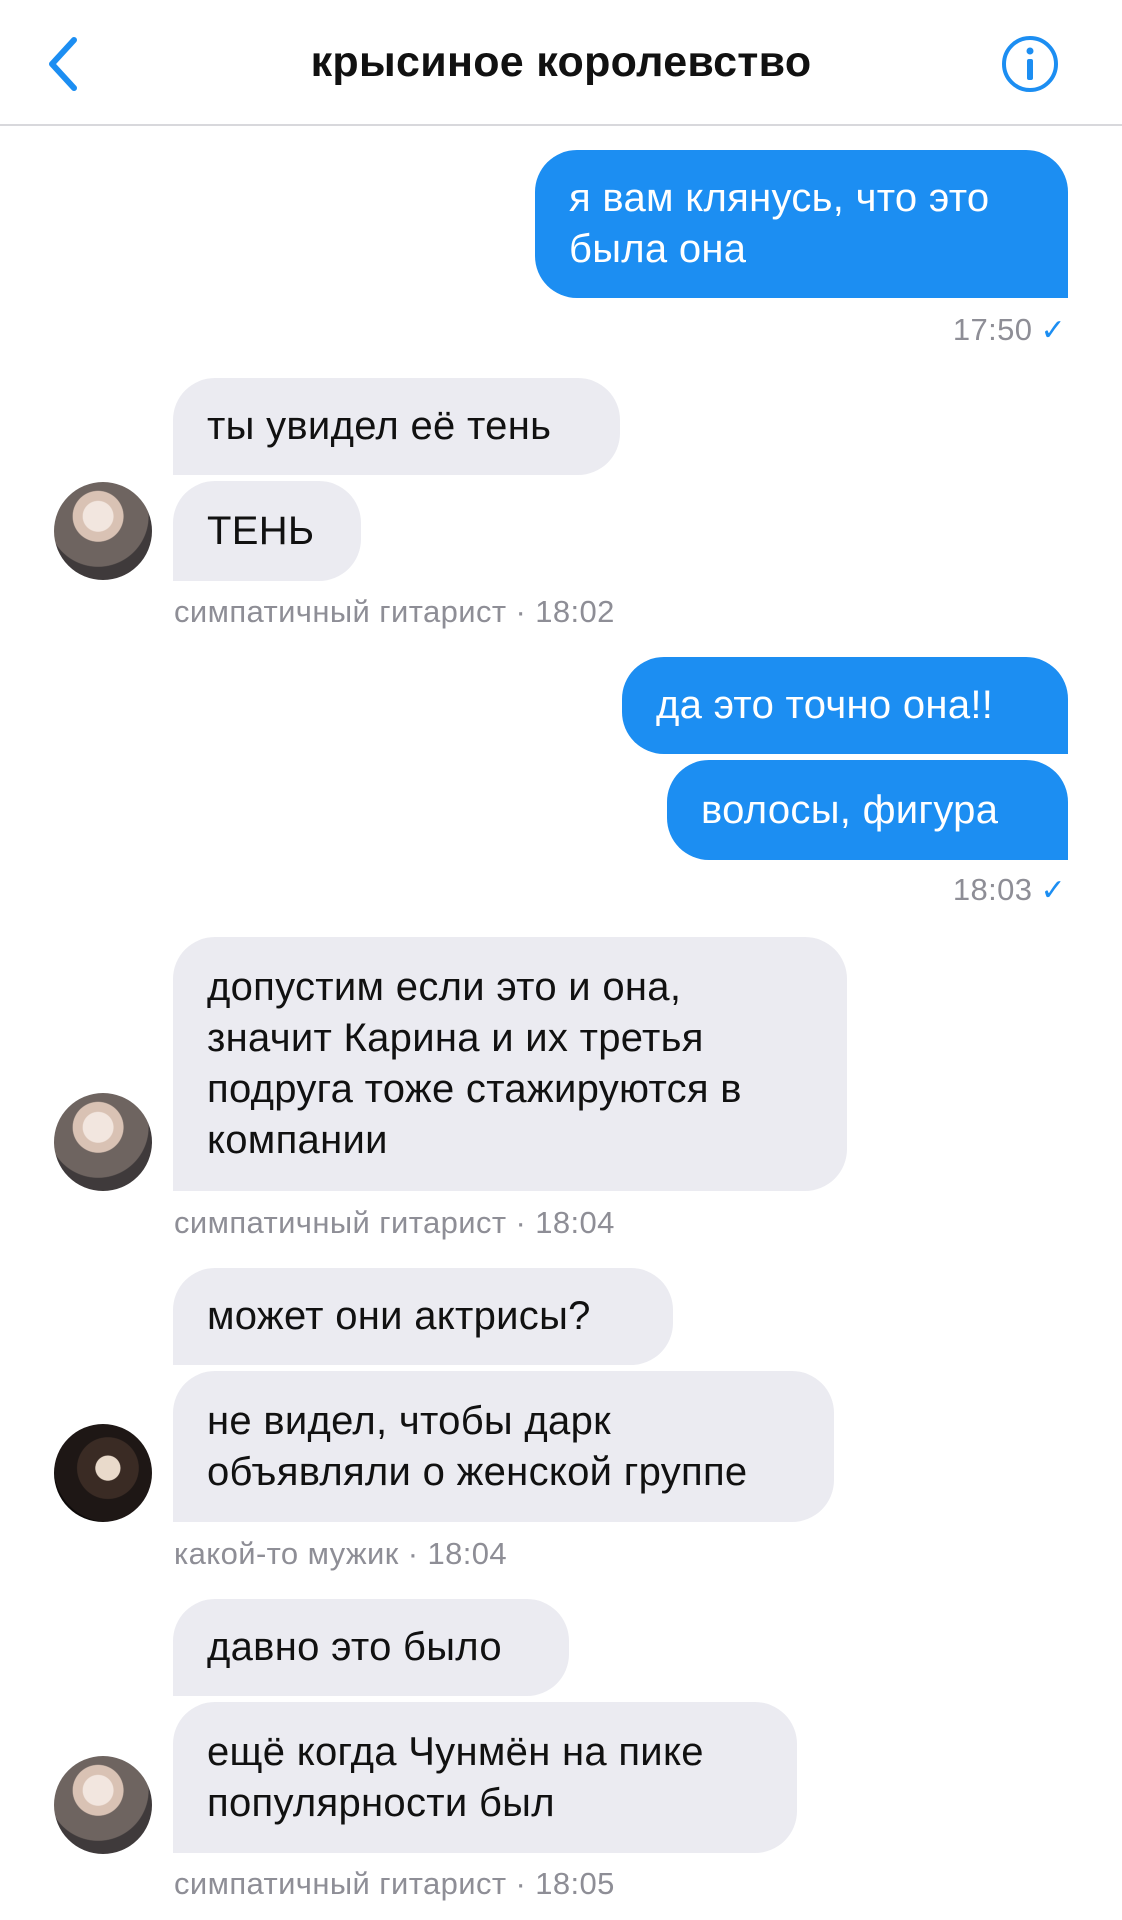  What do you see at coordinates (399, 1316) in the screenshot?
I see `message-text: может они актрисы?` at bounding box center [399, 1316].